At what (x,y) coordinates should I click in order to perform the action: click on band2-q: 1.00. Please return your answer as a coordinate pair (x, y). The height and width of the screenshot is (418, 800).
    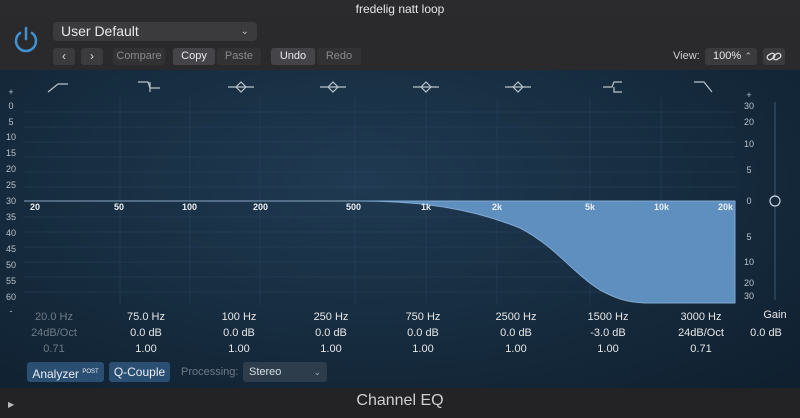
    Looking at the image, I should click on (146, 349).